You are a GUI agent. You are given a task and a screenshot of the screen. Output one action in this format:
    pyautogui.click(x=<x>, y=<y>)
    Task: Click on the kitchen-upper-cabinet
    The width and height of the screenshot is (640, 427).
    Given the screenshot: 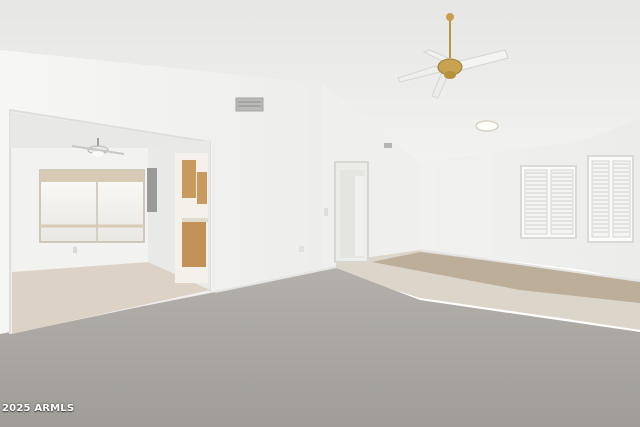 What is the action you would take?
    pyautogui.click(x=189, y=179)
    